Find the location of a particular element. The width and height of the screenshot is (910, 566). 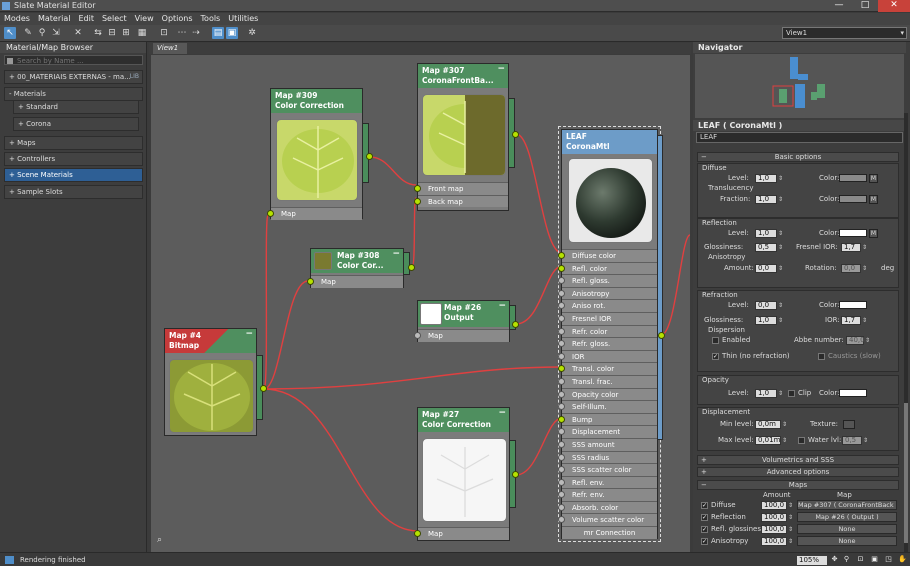

aniso-rotation-spinner: 0,0 is located at coordinates (851, 268).